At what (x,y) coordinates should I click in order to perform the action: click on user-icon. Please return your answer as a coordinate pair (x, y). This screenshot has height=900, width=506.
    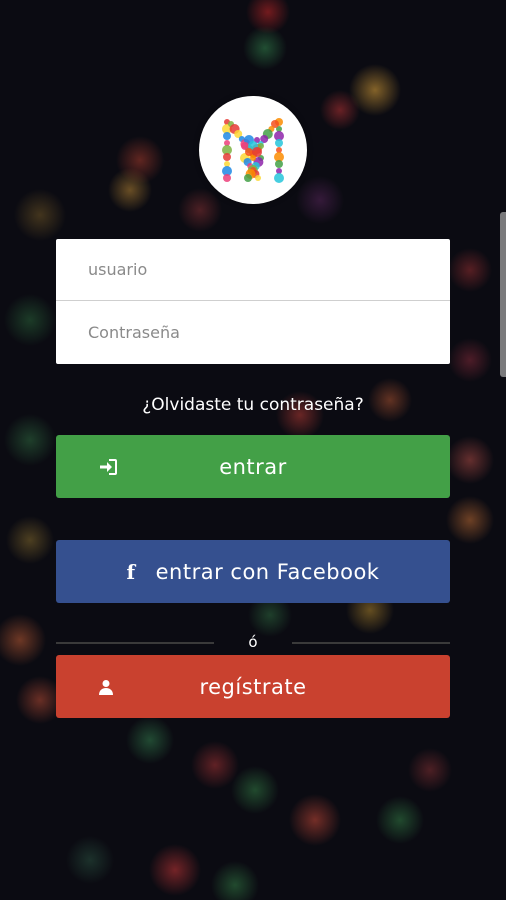
    Looking at the image, I should click on (106, 687).